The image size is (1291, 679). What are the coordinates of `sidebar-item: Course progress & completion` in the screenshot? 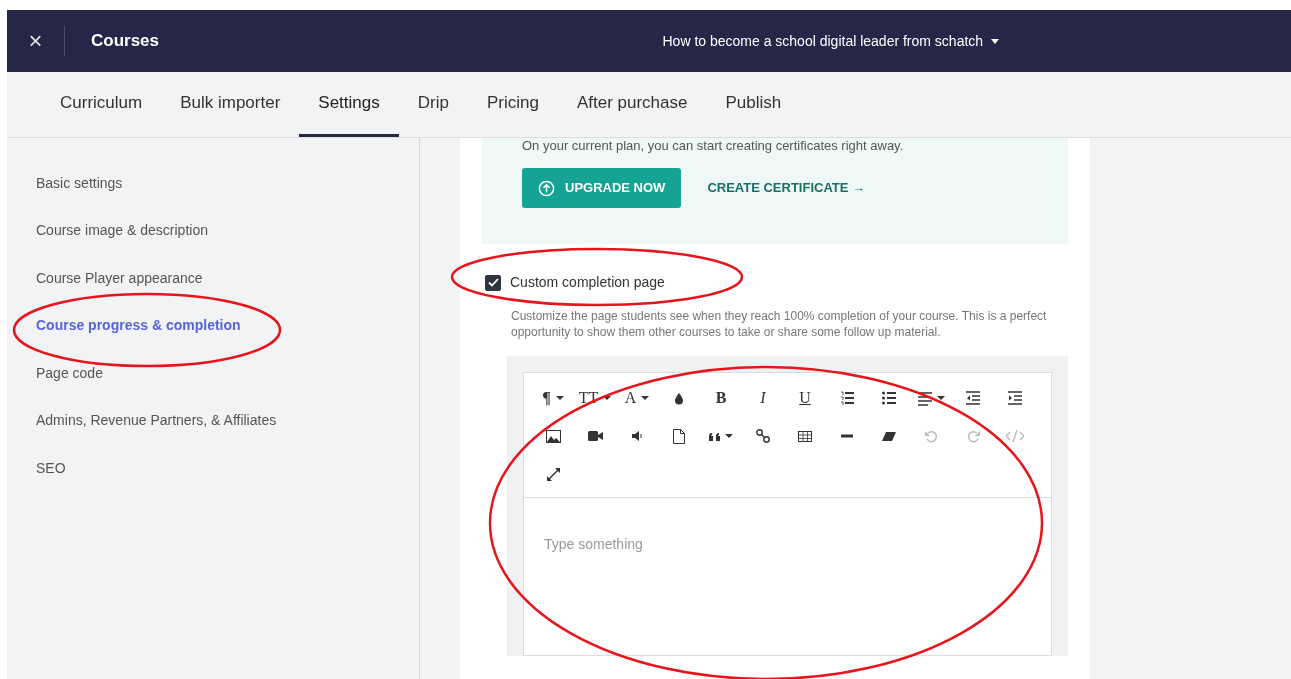 It's located at (124, 325).